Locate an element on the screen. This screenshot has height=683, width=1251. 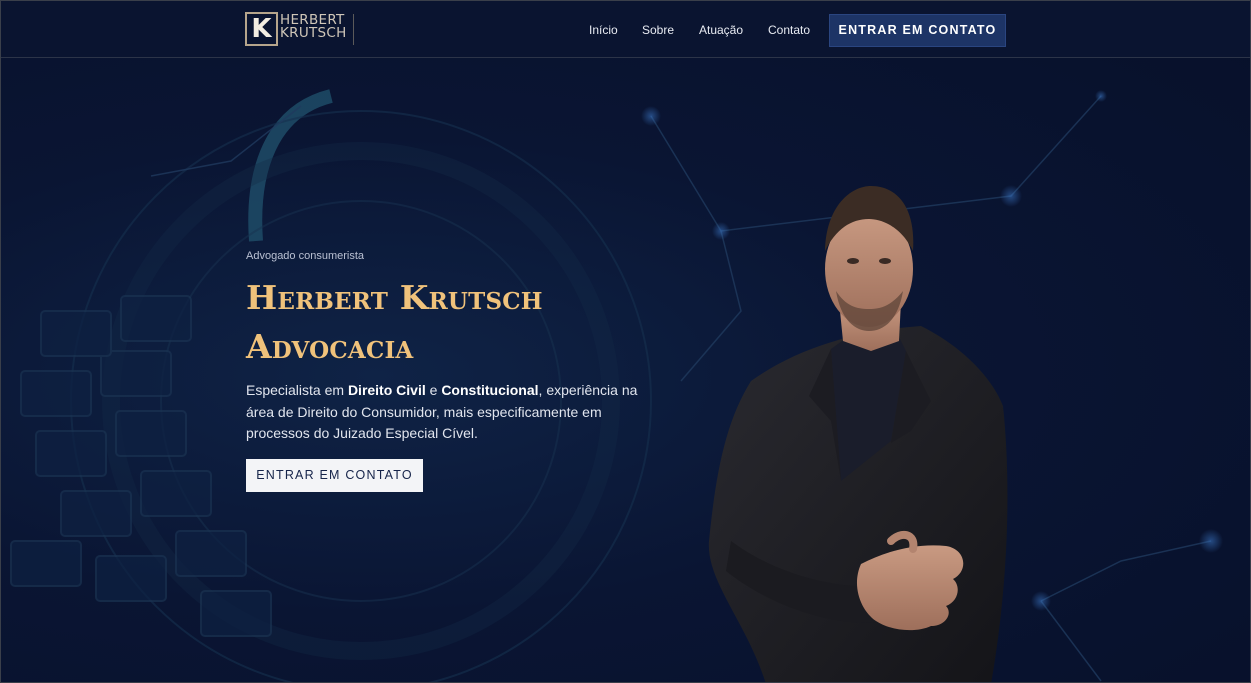
hero-title: Herbert Krutsch Advocacia is located at coordinates (481, 322).